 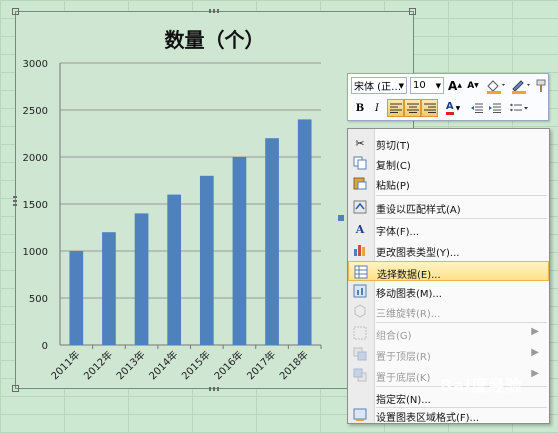 I want to click on x-tick-label: 2015年, so click(x=196, y=365).